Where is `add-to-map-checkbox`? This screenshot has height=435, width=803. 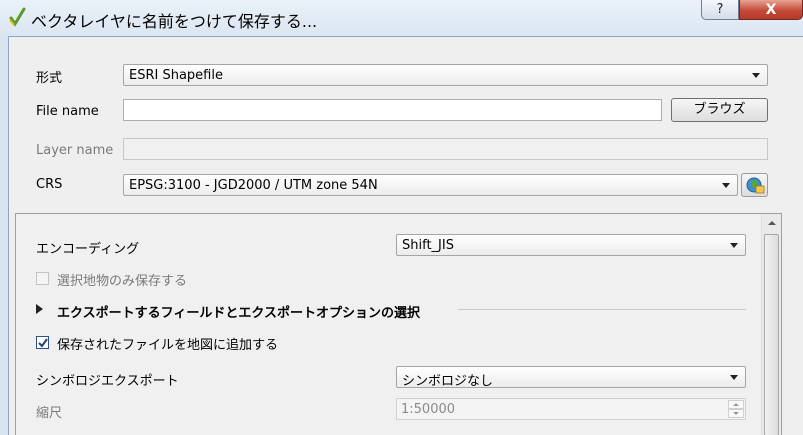
add-to-map-checkbox is located at coordinates (42, 342).